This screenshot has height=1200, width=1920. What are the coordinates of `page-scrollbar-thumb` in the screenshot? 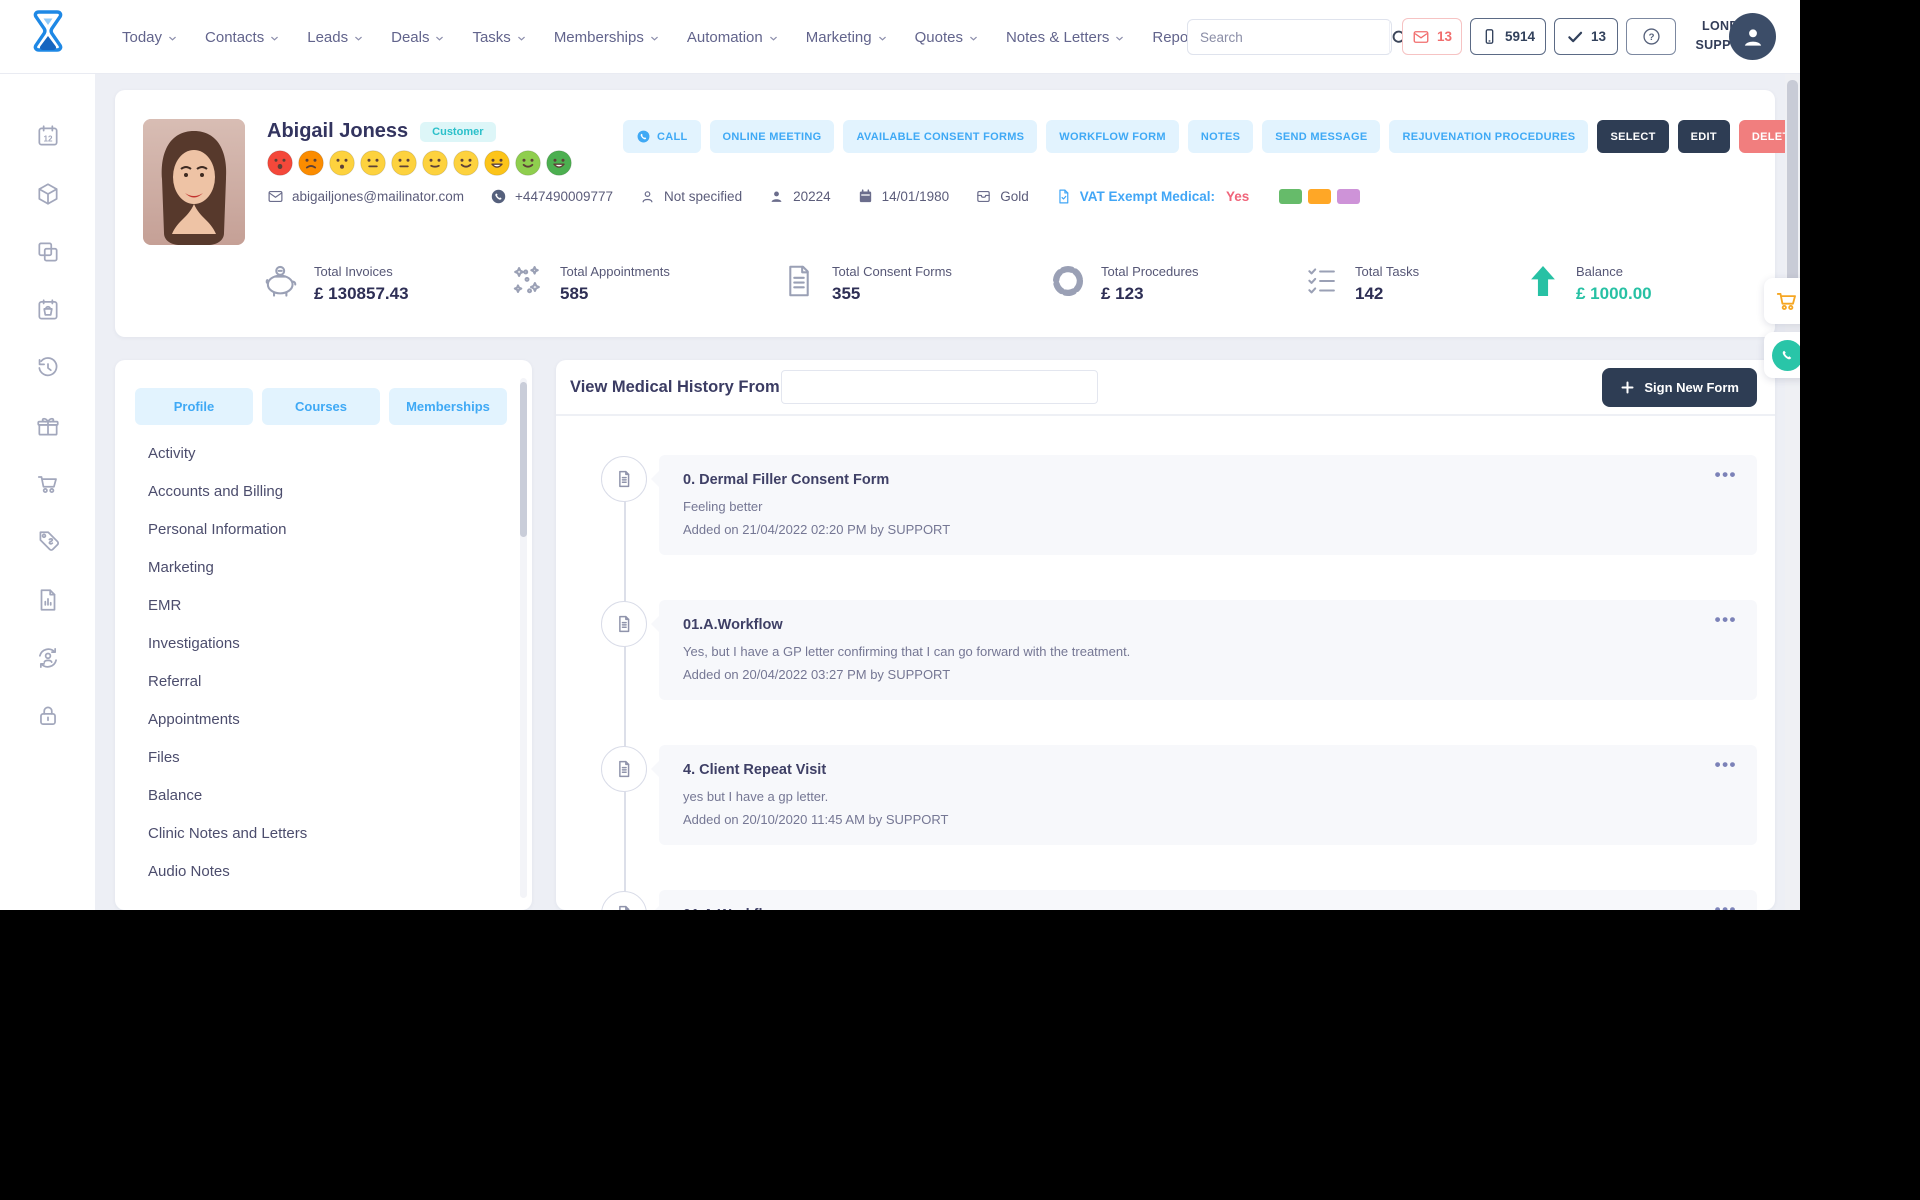 It's located at (1792, 192).